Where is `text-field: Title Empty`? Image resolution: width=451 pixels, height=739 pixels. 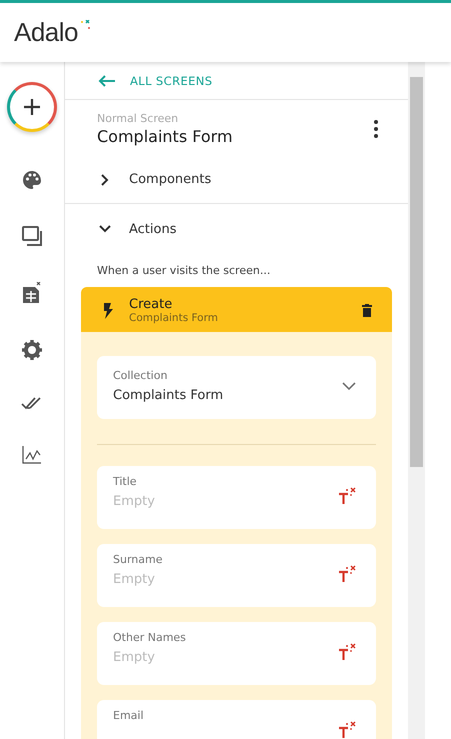
text-field: Title Empty is located at coordinates (236, 497).